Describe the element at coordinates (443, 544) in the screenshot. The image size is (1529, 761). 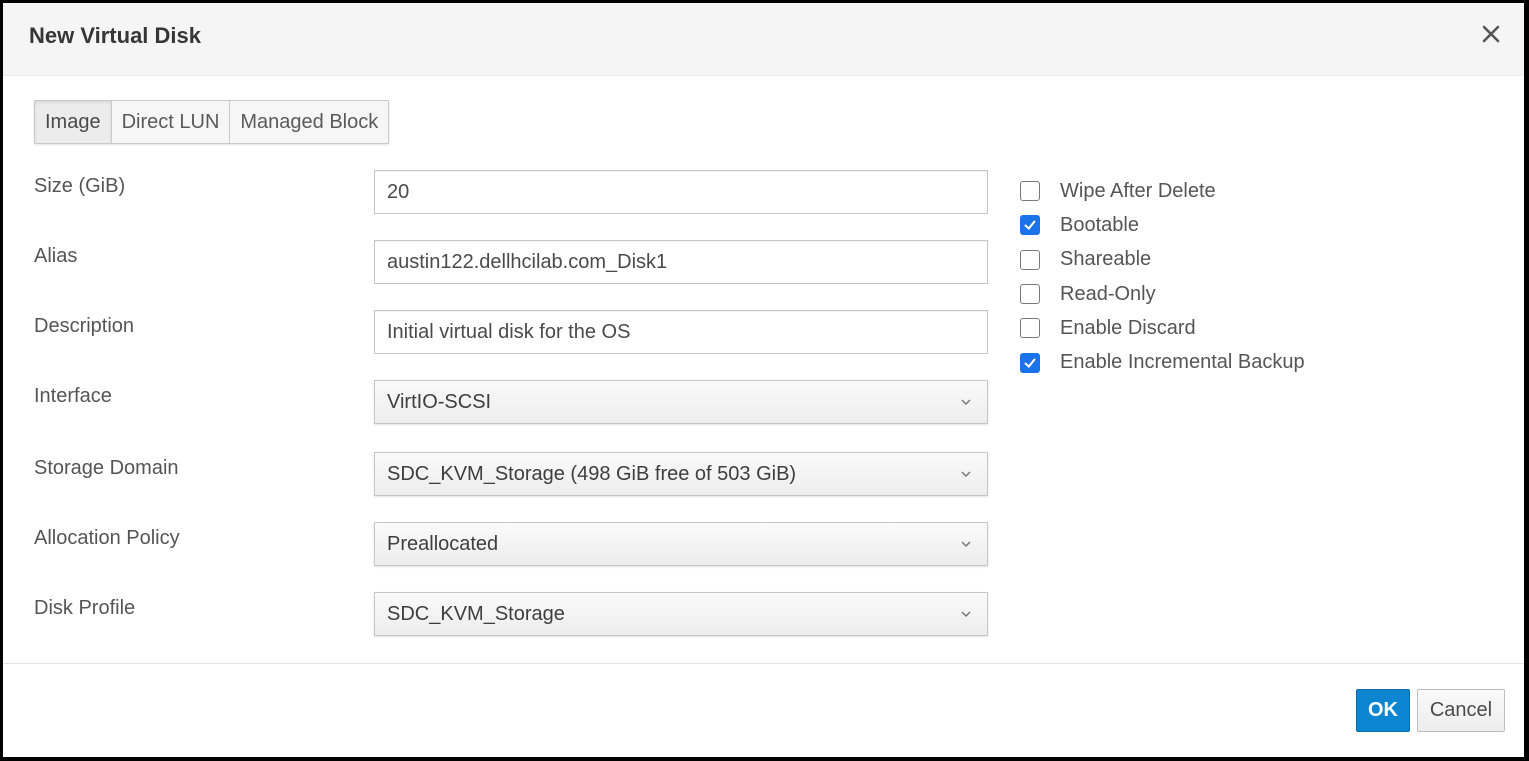
I see `allocation-policy-value: Preallocated` at that location.